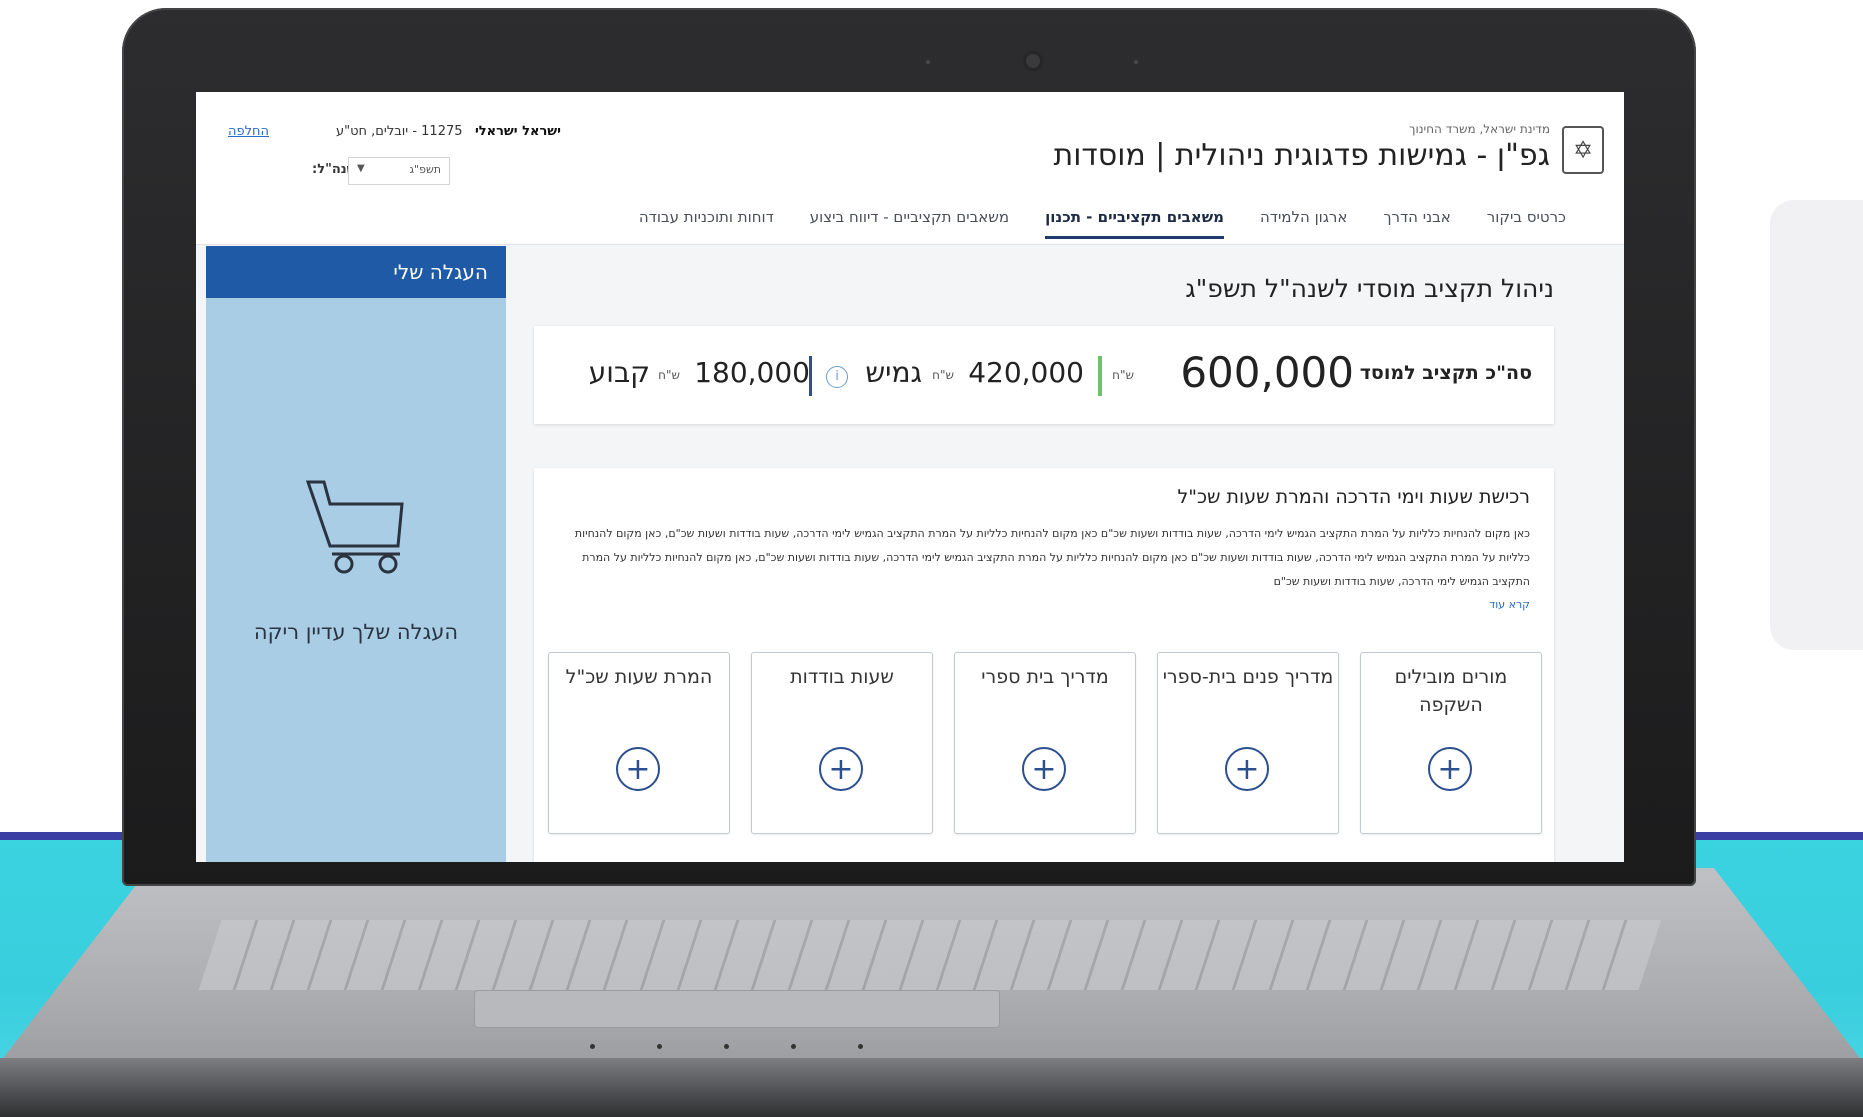  Describe the element at coordinates (399, 131) in the screenshot. I see `user-detail: 11275 - יובלים, חט"ע` at that location.